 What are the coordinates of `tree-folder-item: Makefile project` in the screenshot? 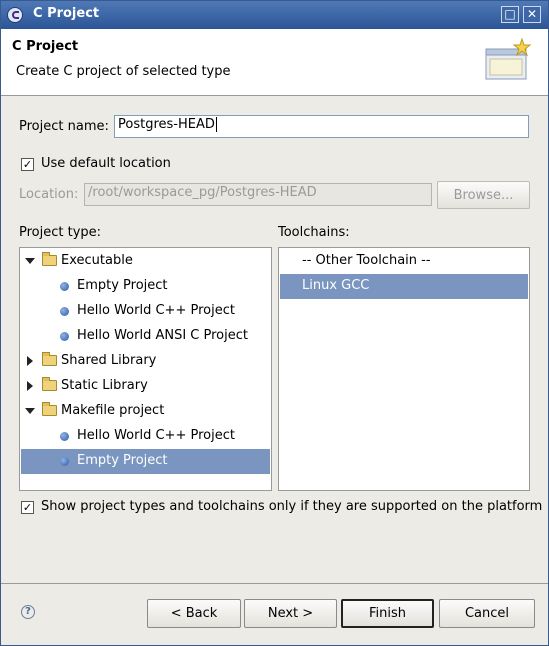 It's located at (145, 411).